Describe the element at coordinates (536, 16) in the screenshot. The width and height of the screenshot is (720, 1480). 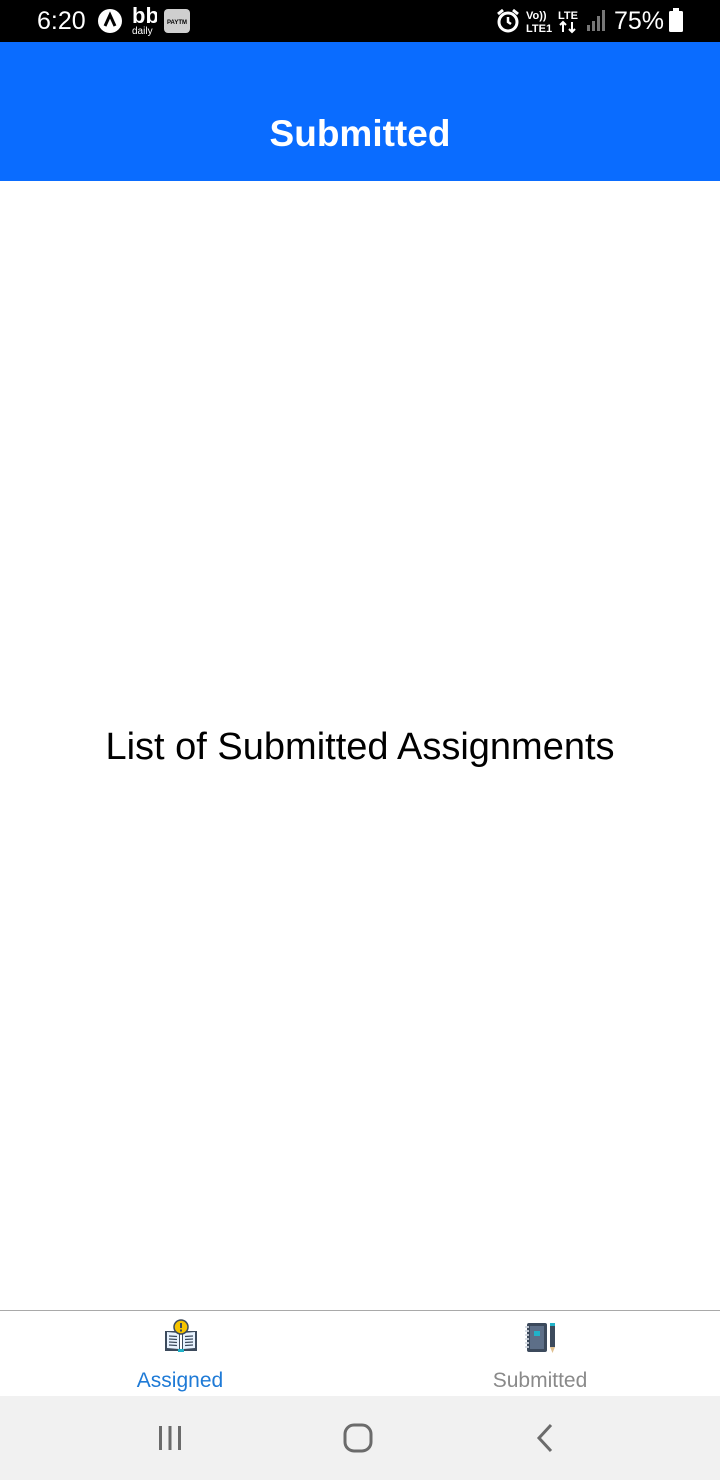
I see `volte-label: Vo))` at that location.